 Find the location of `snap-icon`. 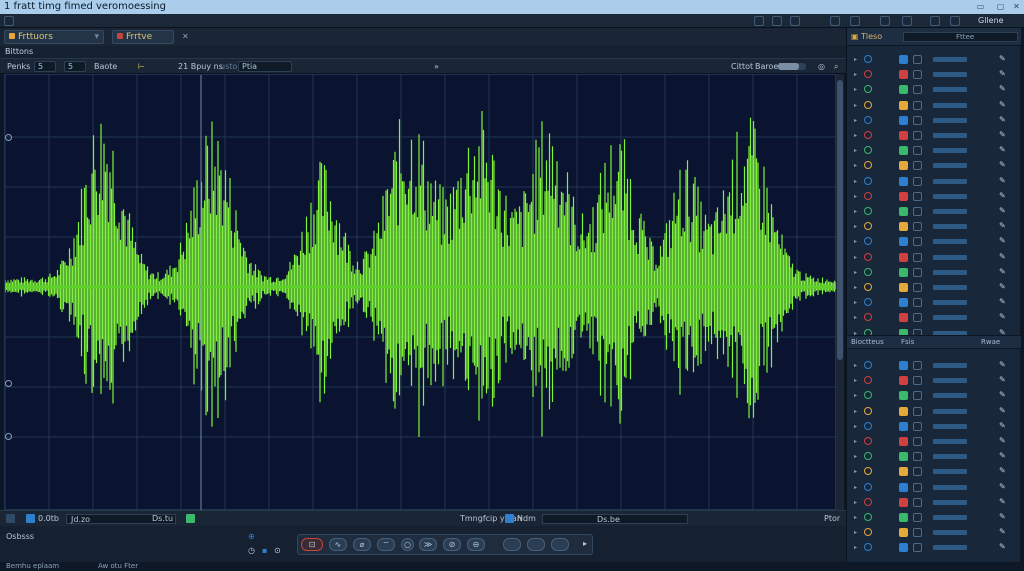

snap-icon is located at coordinates (190, 518).